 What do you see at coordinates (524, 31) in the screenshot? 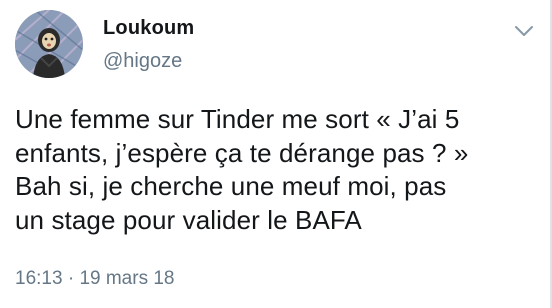
I see `chevron-down-icon` at bounding box center [524, 31].